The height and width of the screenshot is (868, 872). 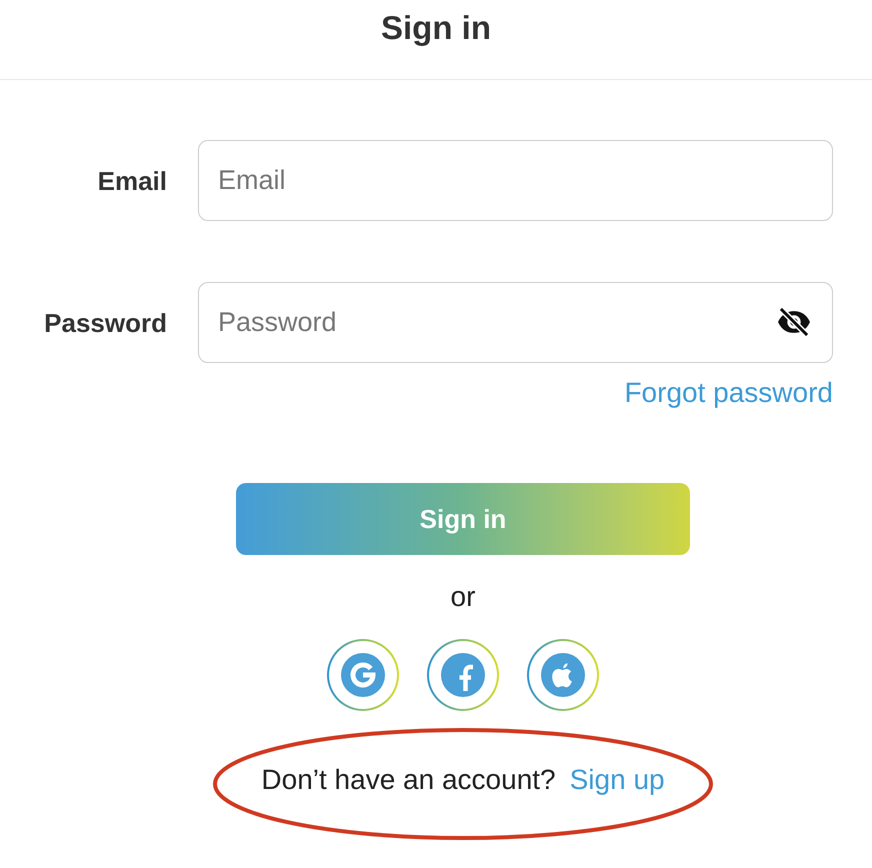 What do you see at coordinates (463, 675) in the screenshot?
I see `f-letter-icon` at bounding box center [463, 675].